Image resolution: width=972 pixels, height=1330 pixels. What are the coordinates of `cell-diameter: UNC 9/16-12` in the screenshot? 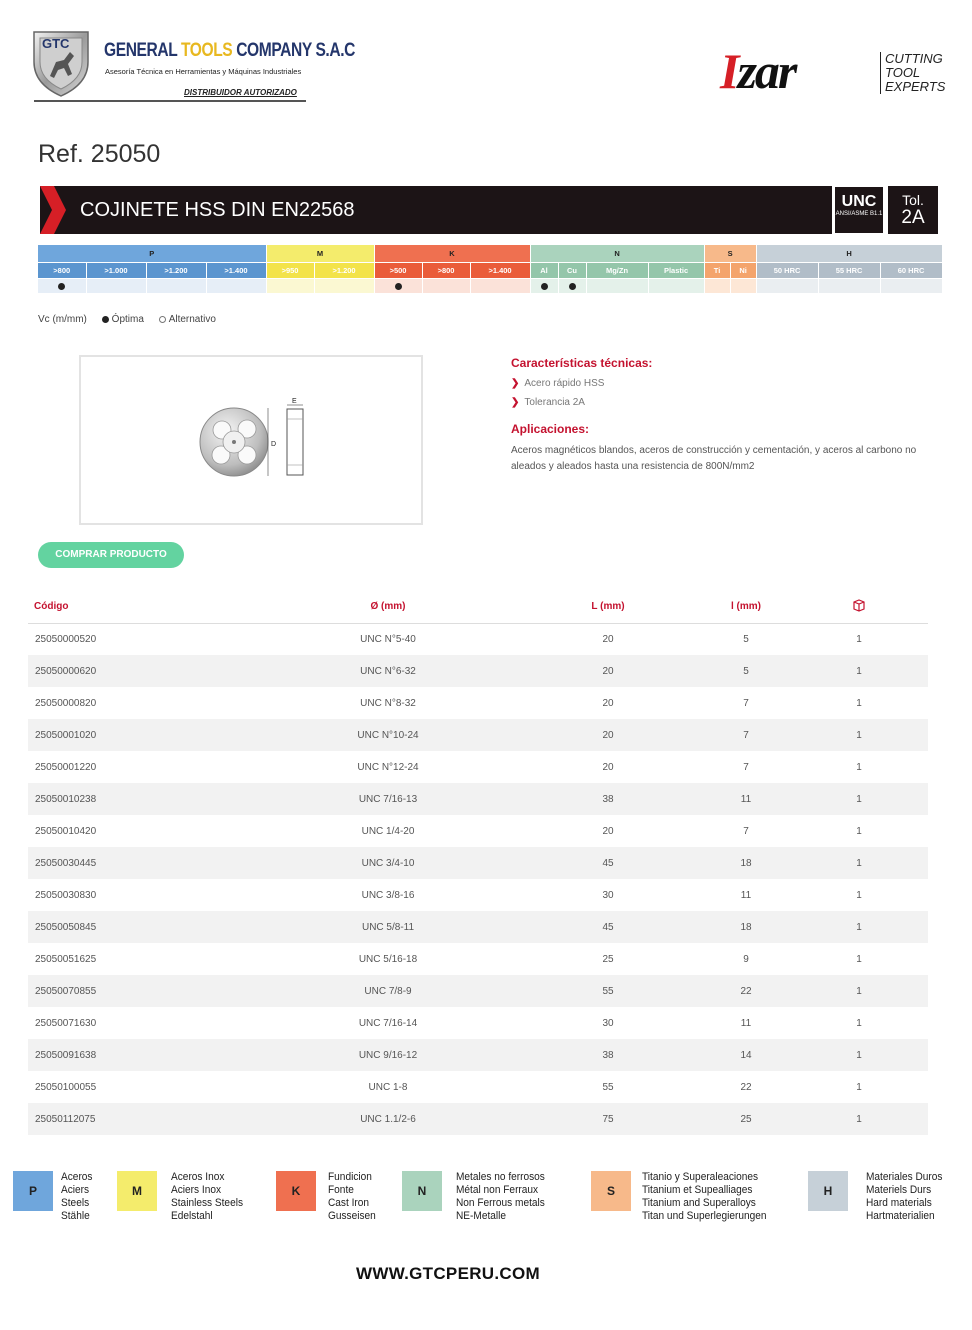 It's located at (388, 1055).